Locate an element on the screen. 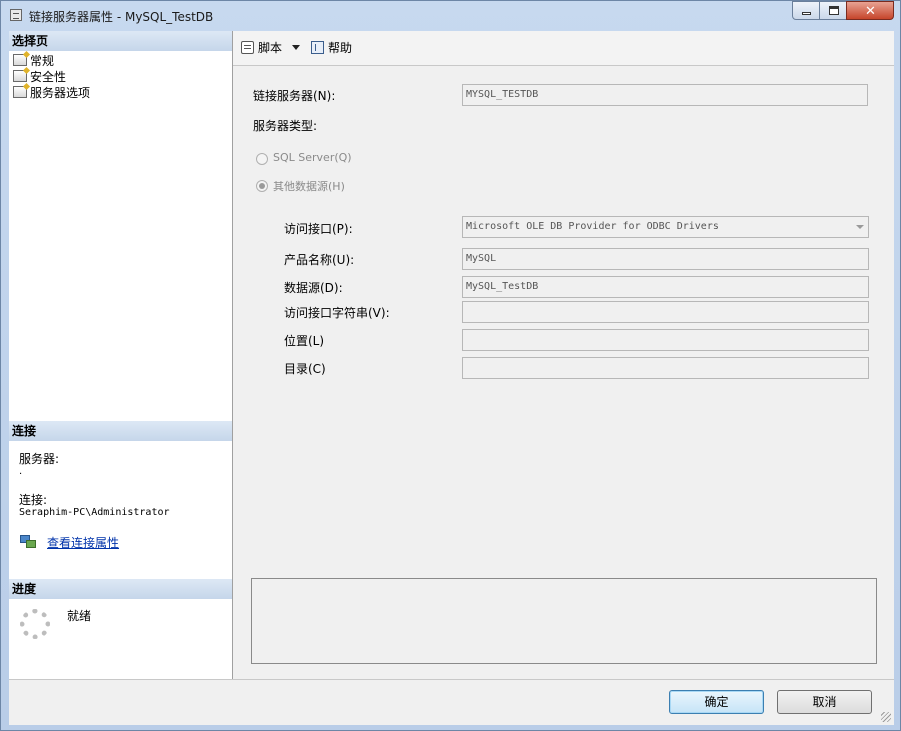 This screenshot has height=731, width=901. window-title: 链接服务器属性 - MySQL_TestDB is located at coordinates (121, 17).